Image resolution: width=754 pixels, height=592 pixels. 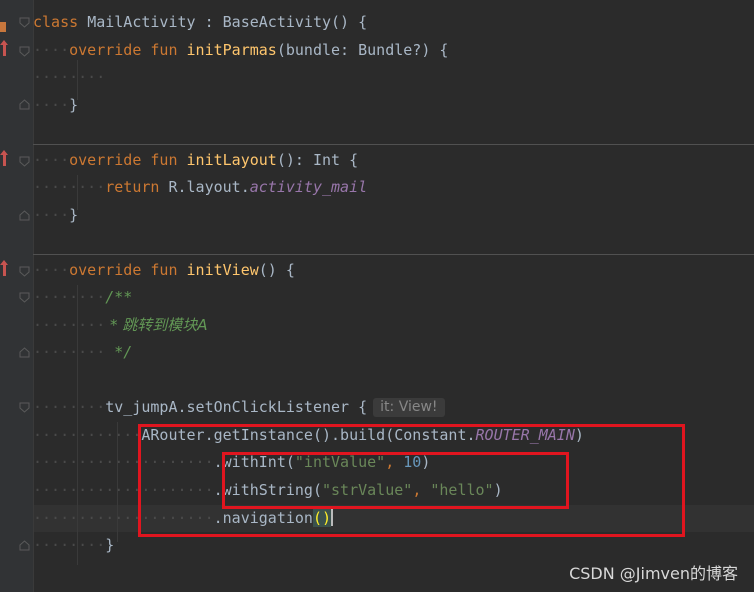 I want to click on layout-name: activity_mail, so click(x=308, y=187).